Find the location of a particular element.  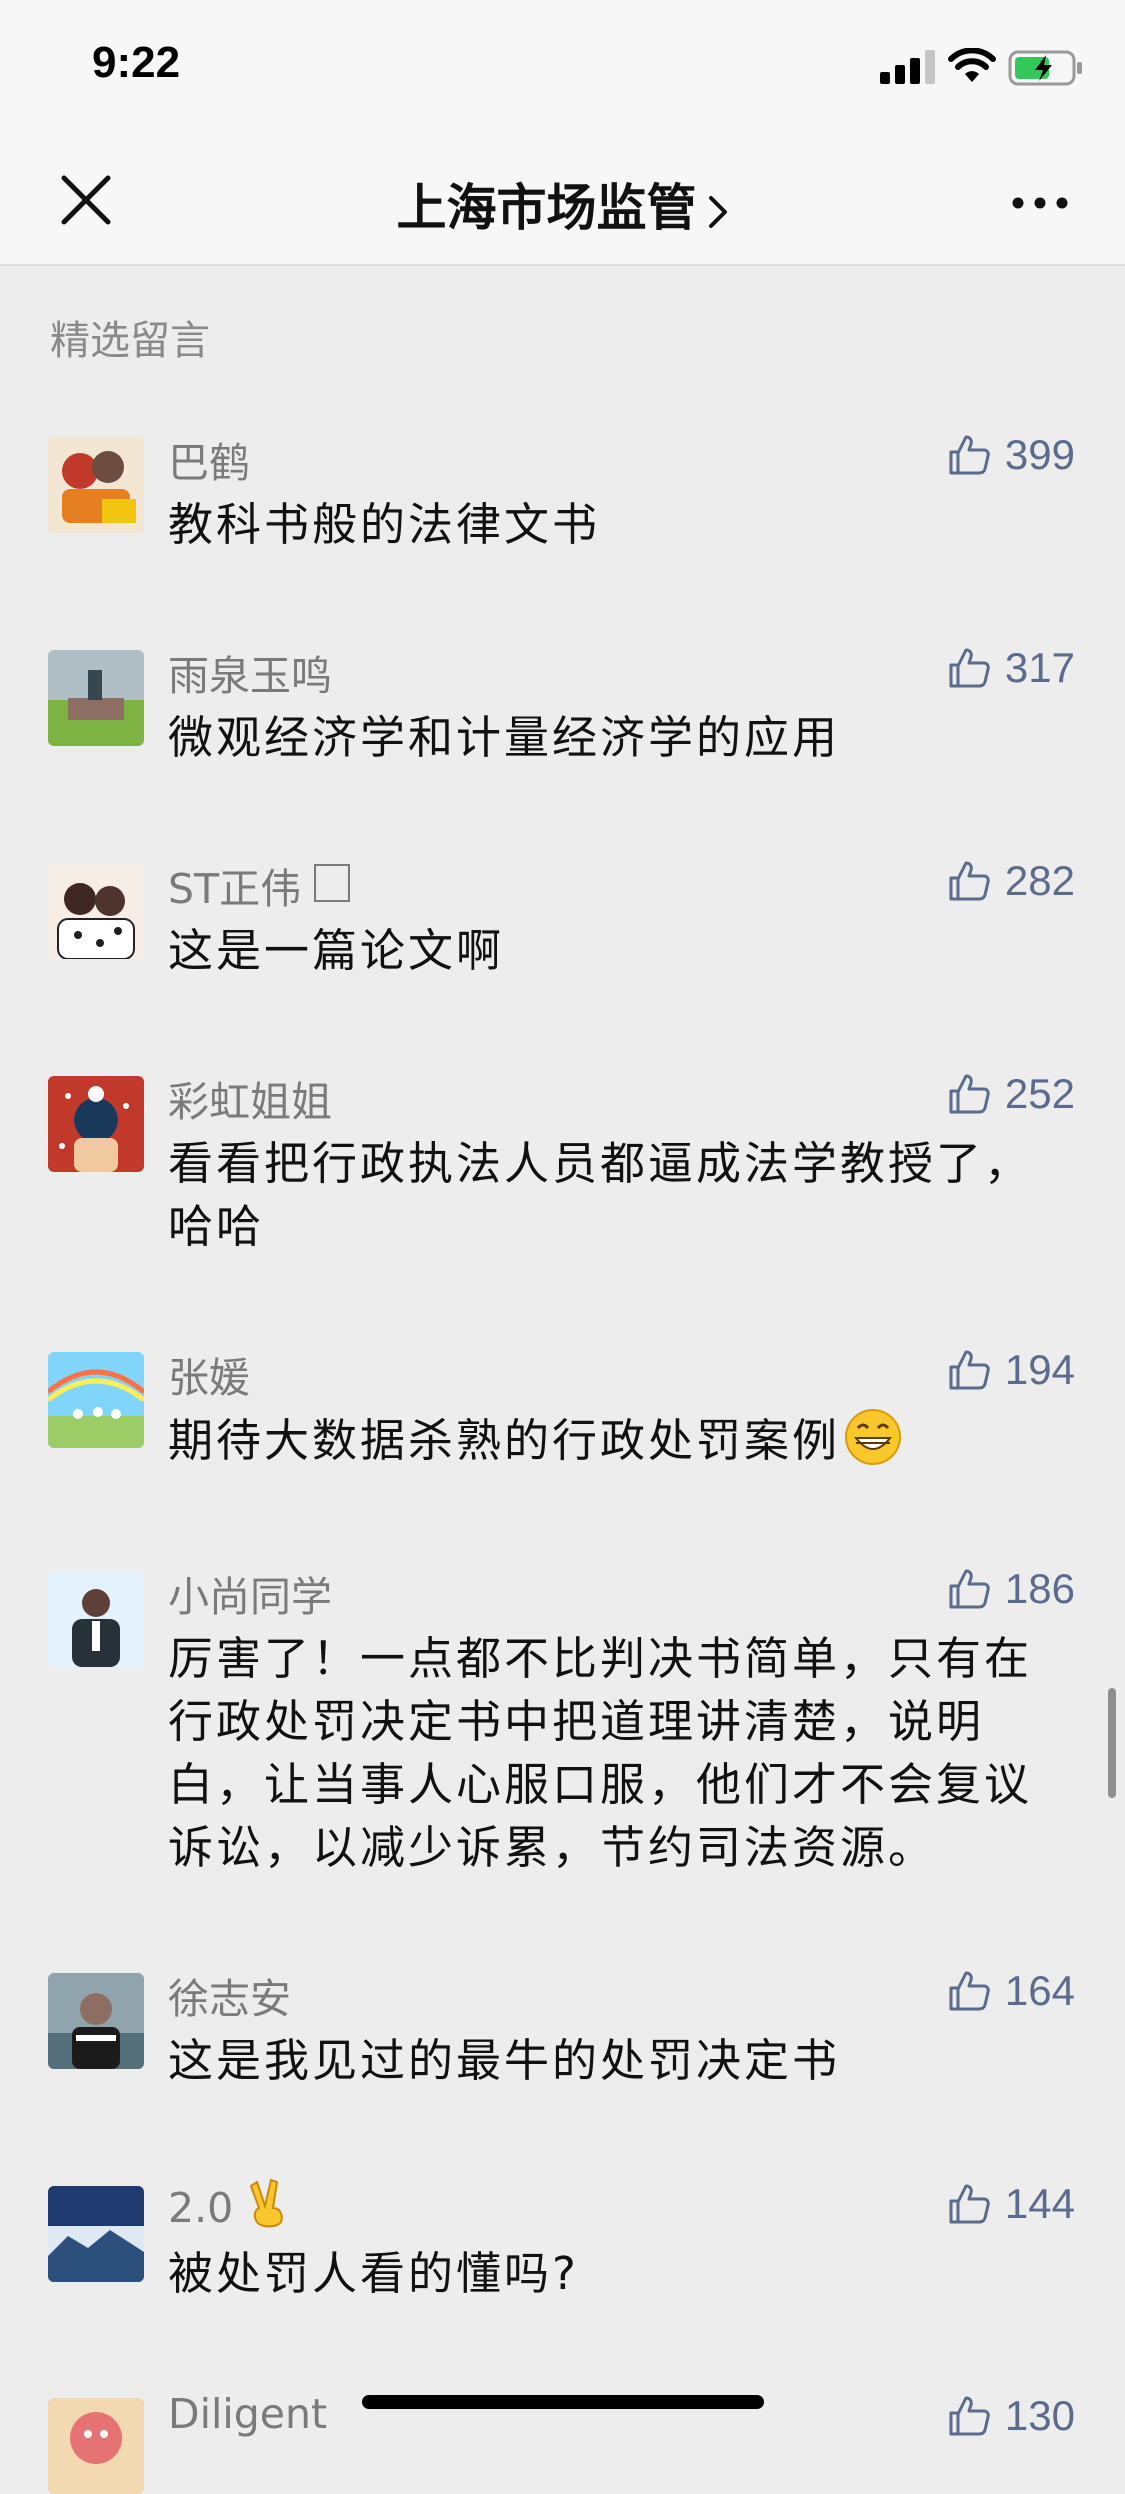

like-button: 252 is located at coordinates (1011, 1094).